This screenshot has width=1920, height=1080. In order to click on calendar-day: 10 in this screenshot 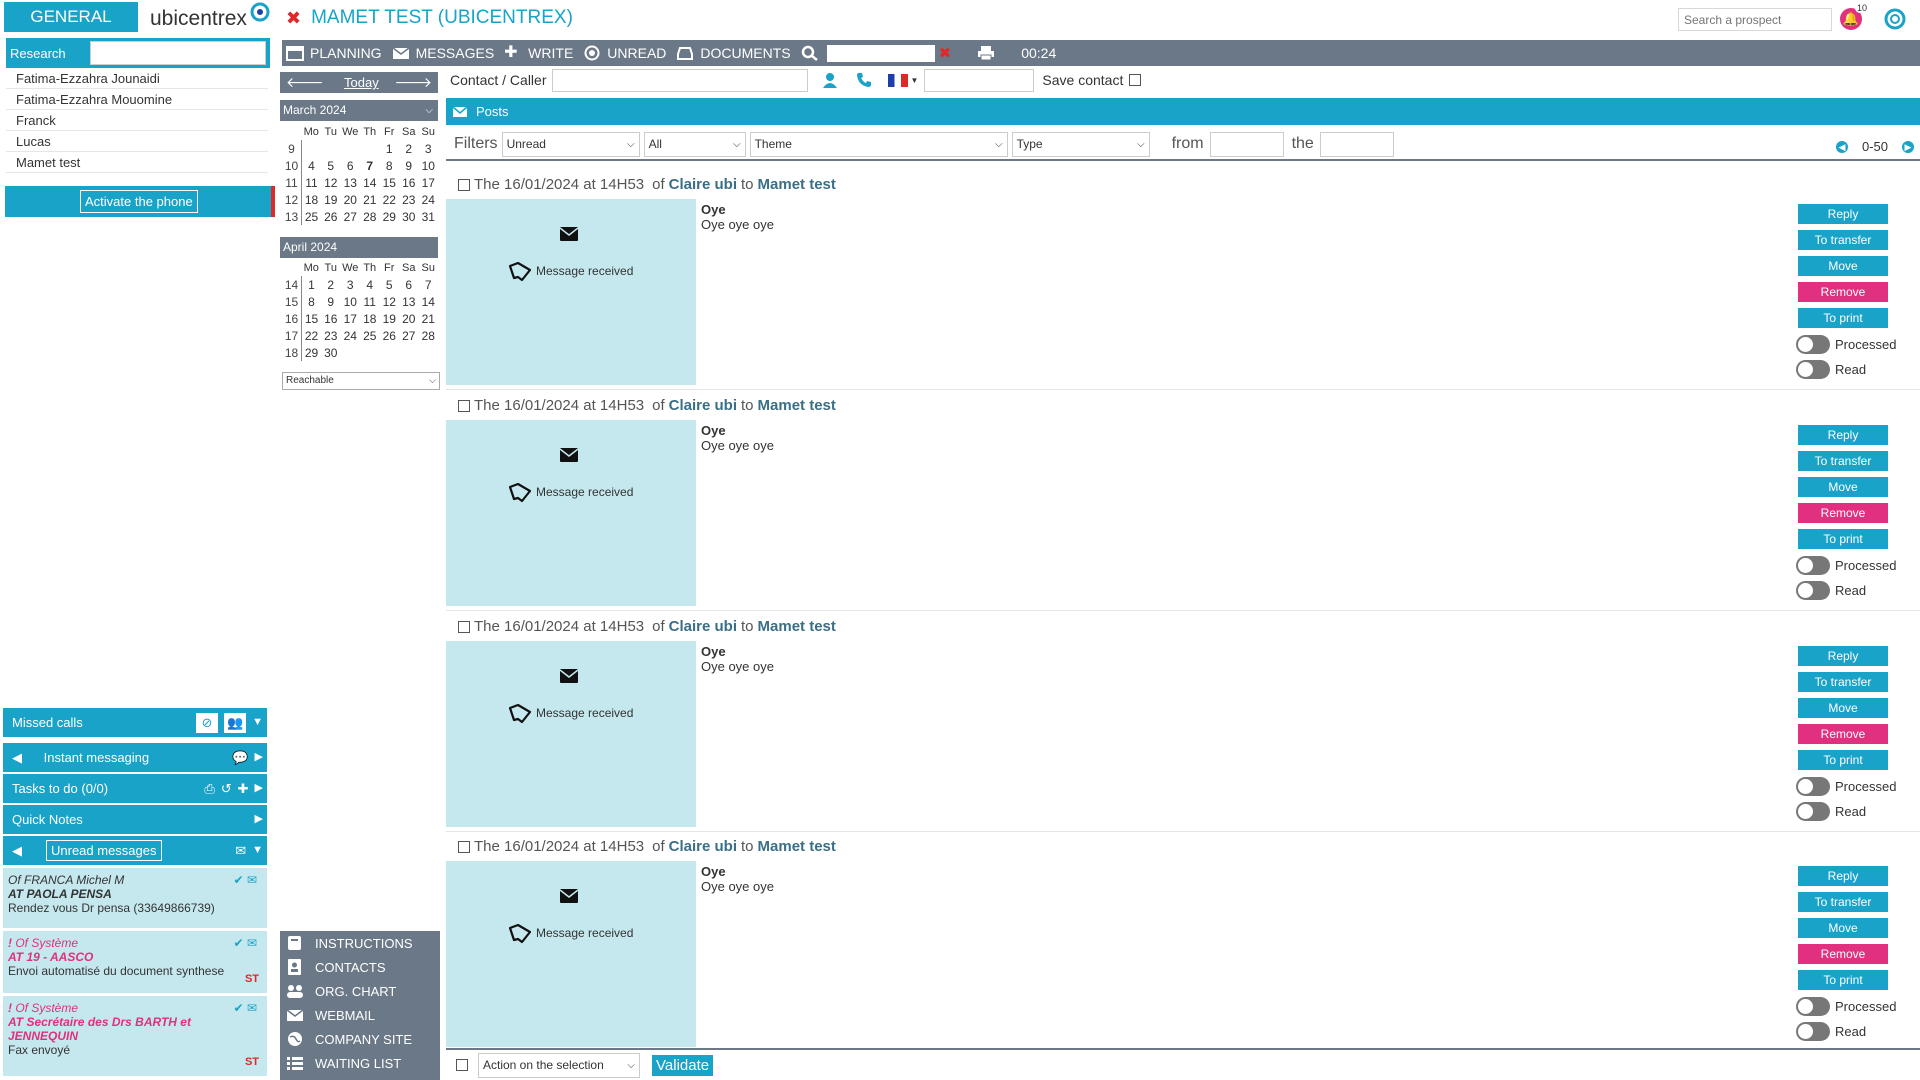, I will do `click(351, 301)`.